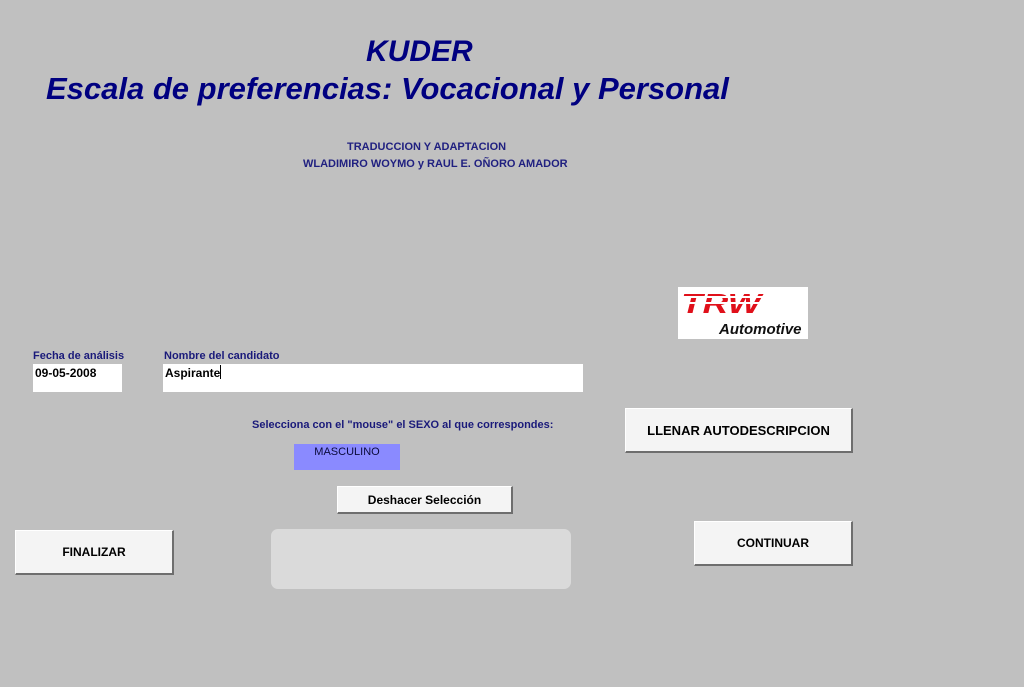 This screenshot has width=1024, height=687. What do you see at coordinates (435, 164) in the screenshot?
I see `credit-line-2: WLADIMIRO WOYMO y RAUL E. OÑORO AMADOR` at bounding box center [435, 164].